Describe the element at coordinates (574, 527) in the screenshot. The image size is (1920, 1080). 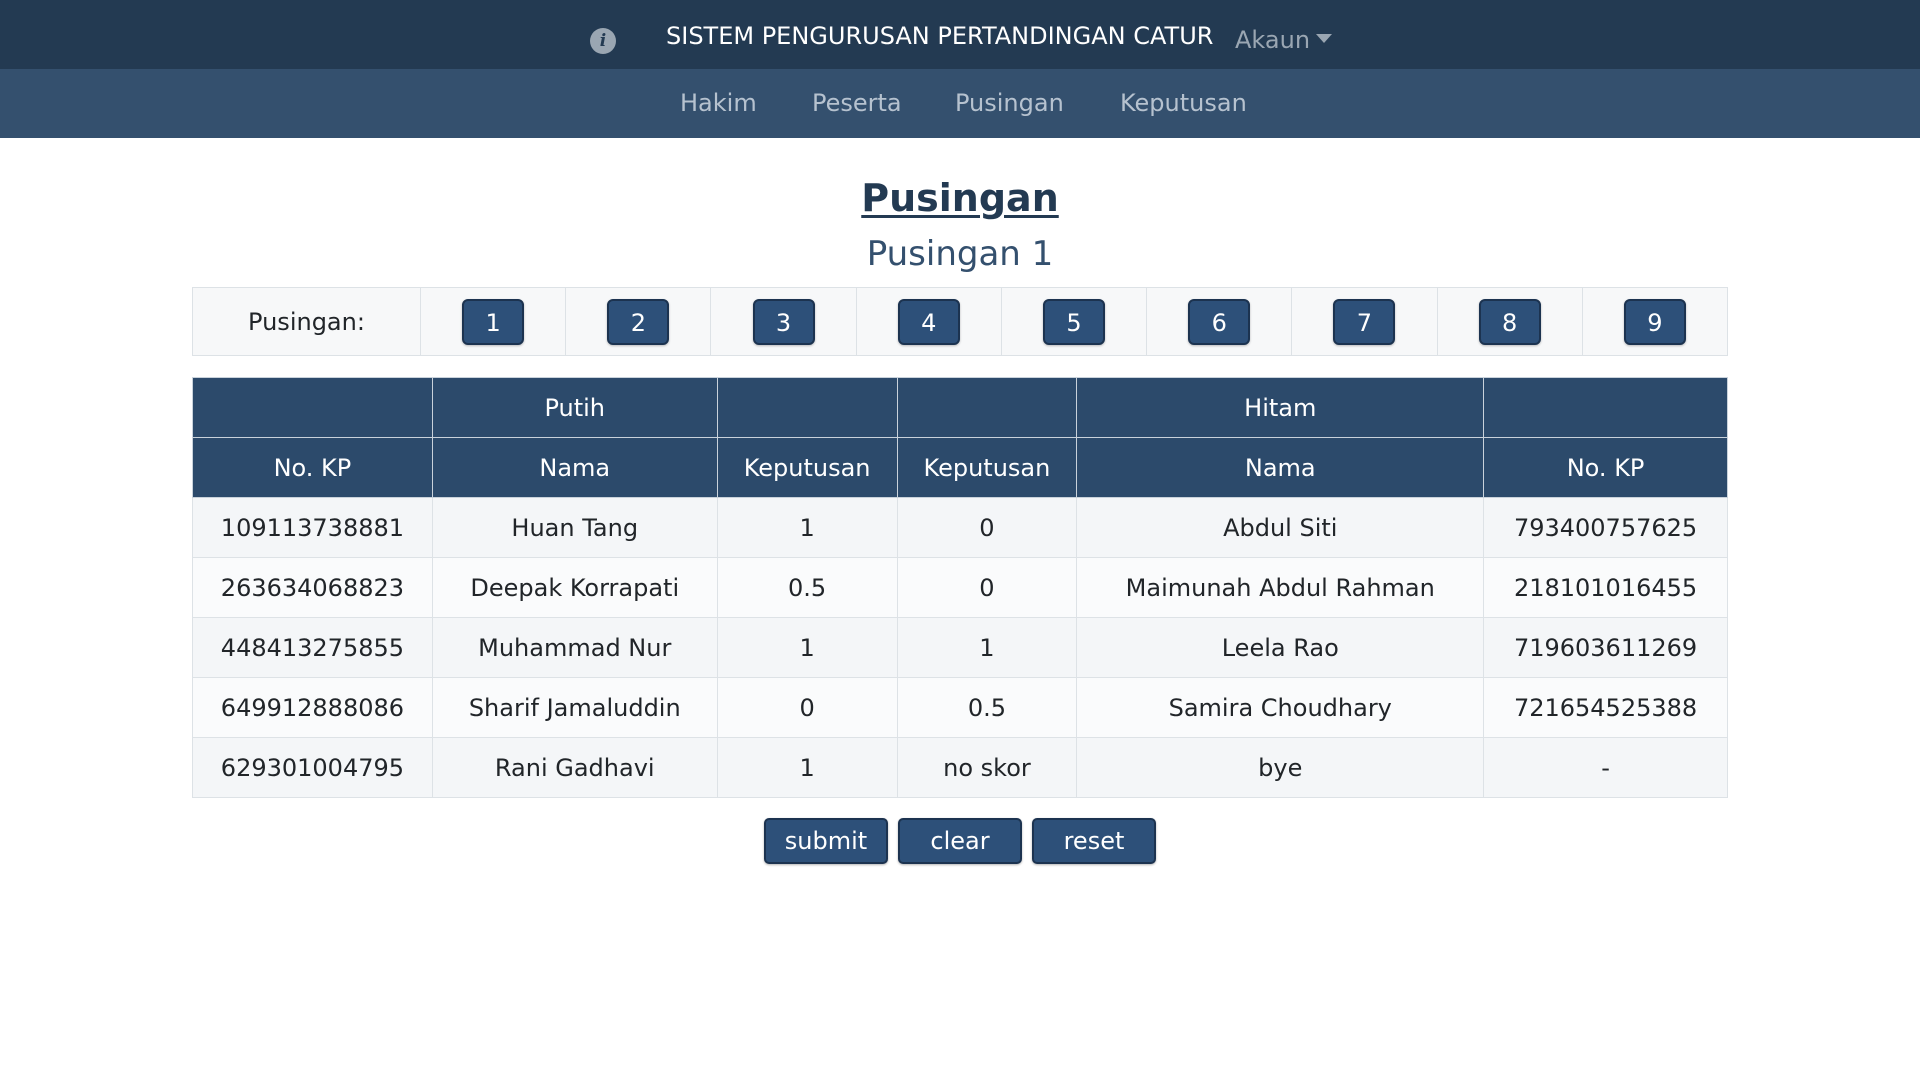
I see `white-name-cell: Huan Tang` at that location.